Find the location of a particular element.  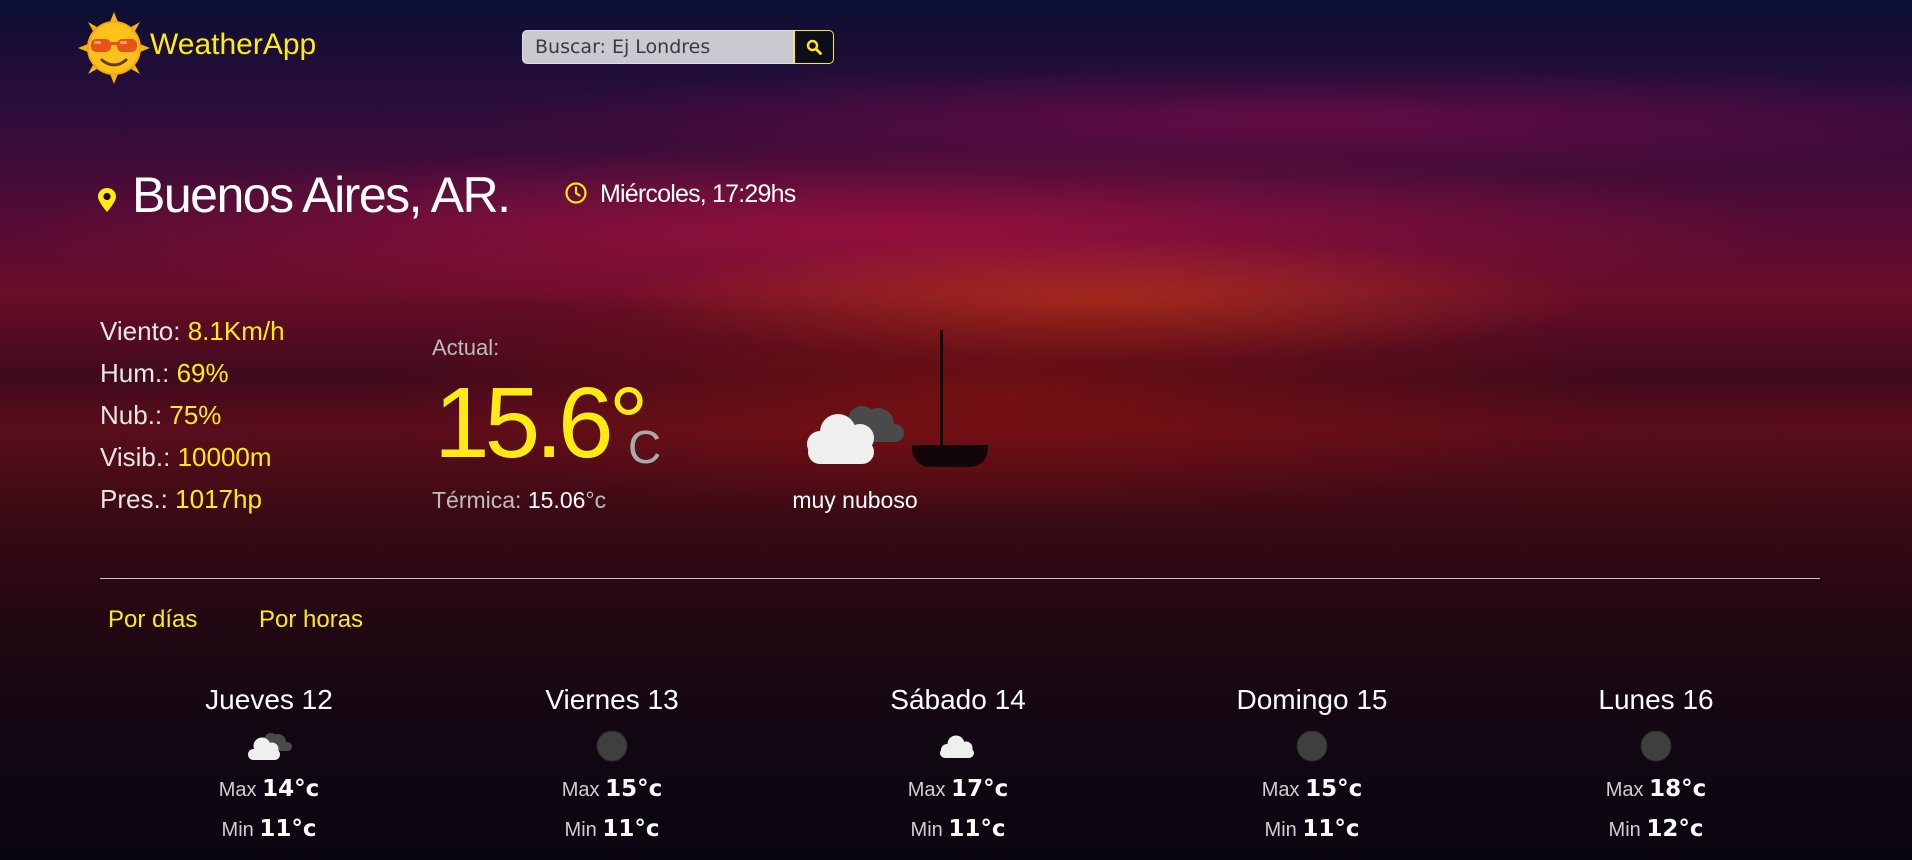

current-description: muy nuboso is located at coordinates (855, 500).